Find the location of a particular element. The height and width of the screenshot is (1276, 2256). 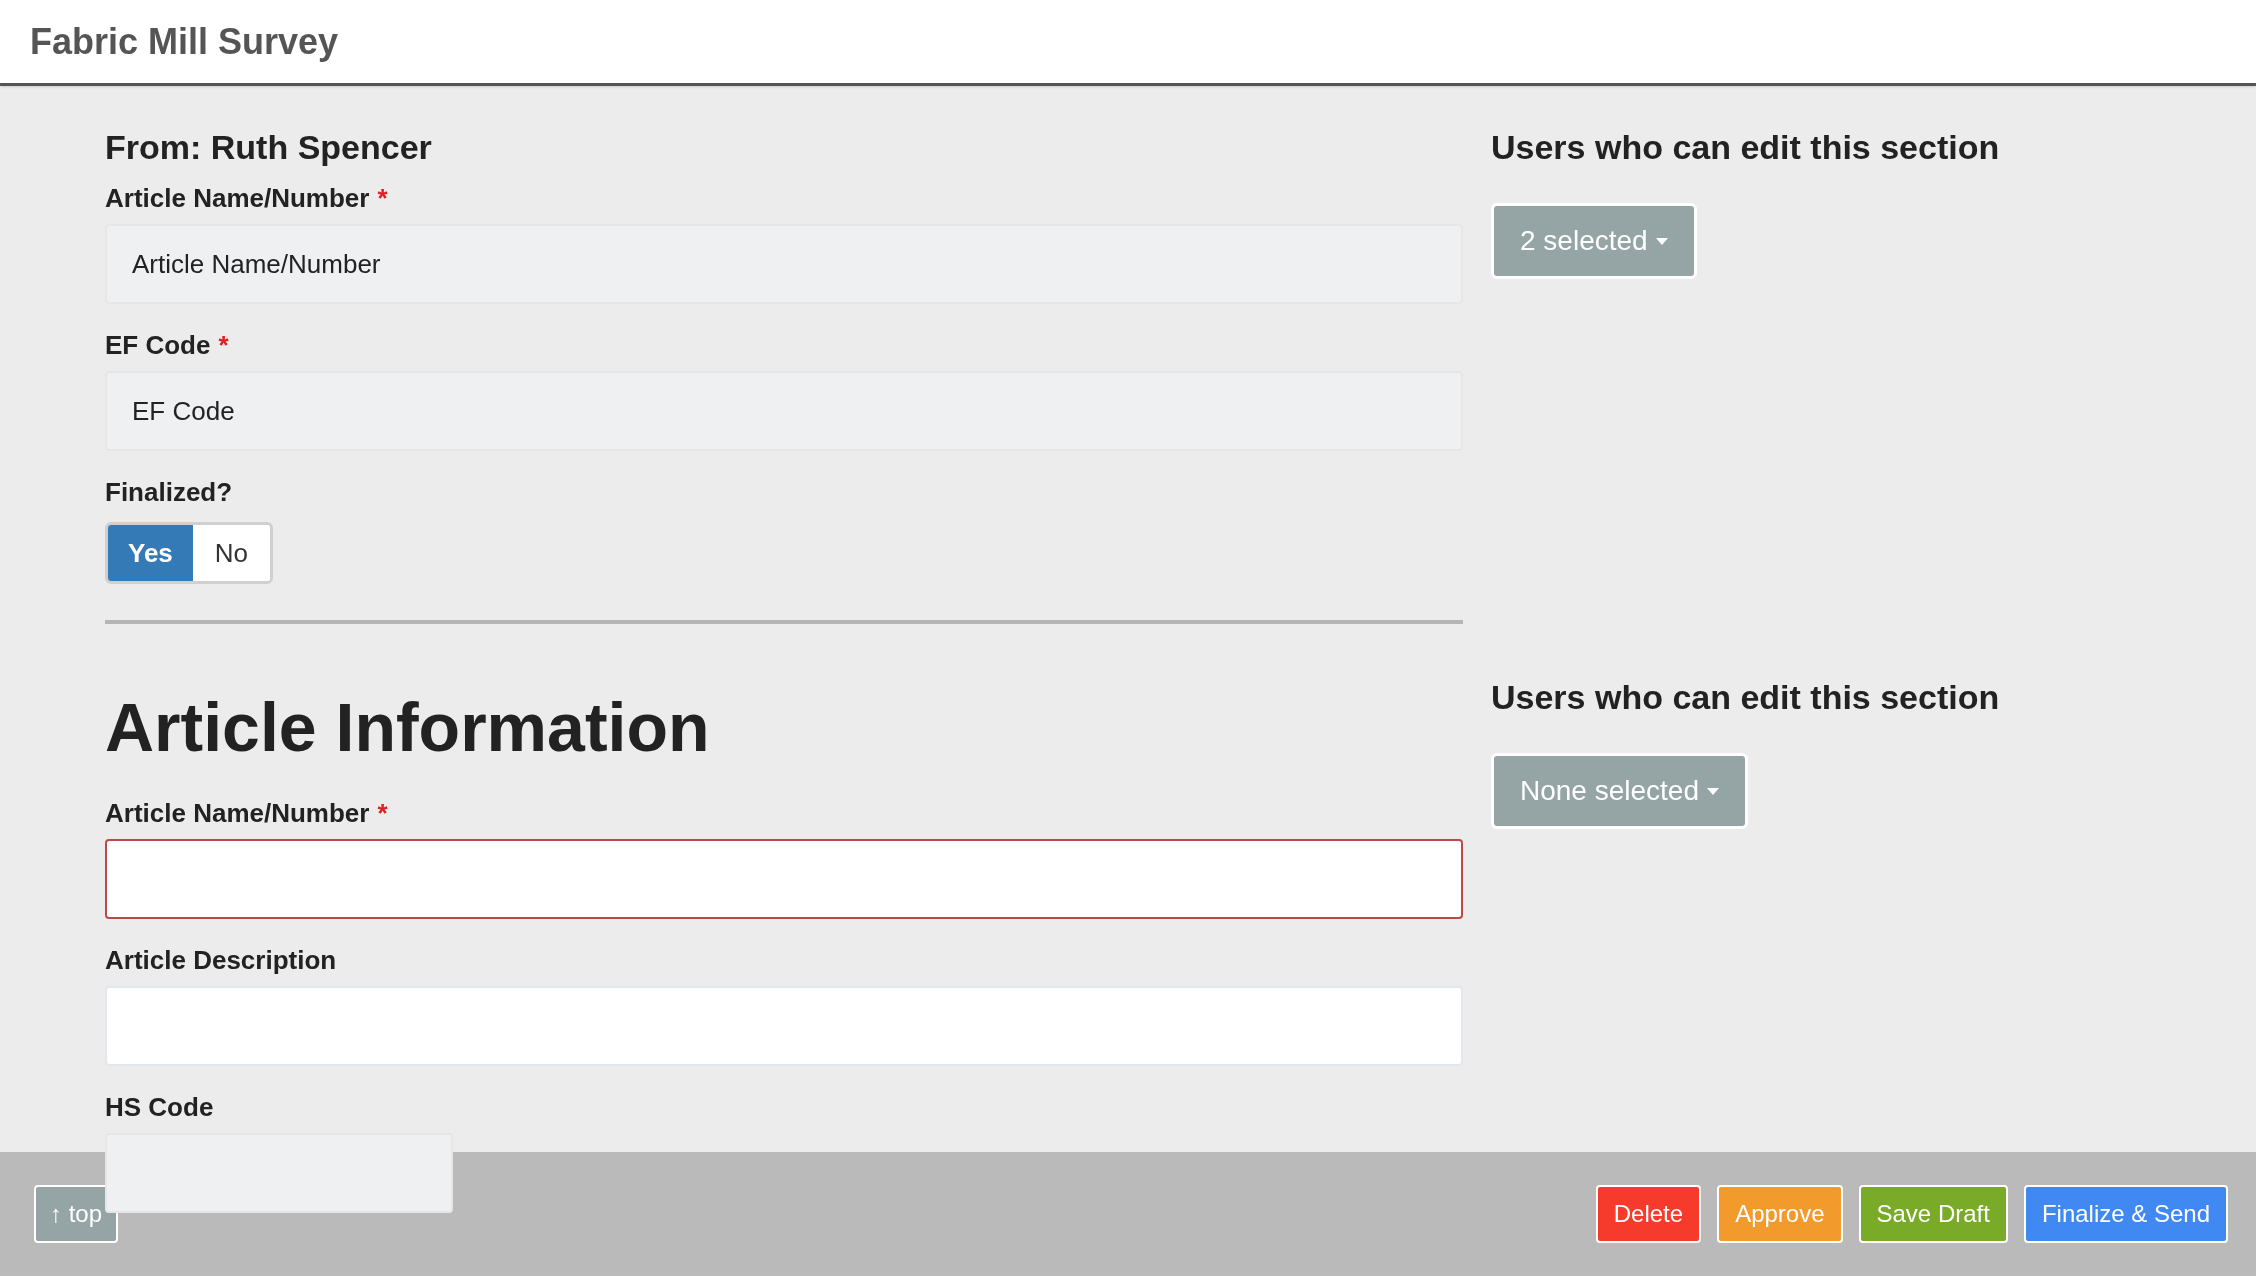

field-label: EF Code is located at coordinates (158, 345).